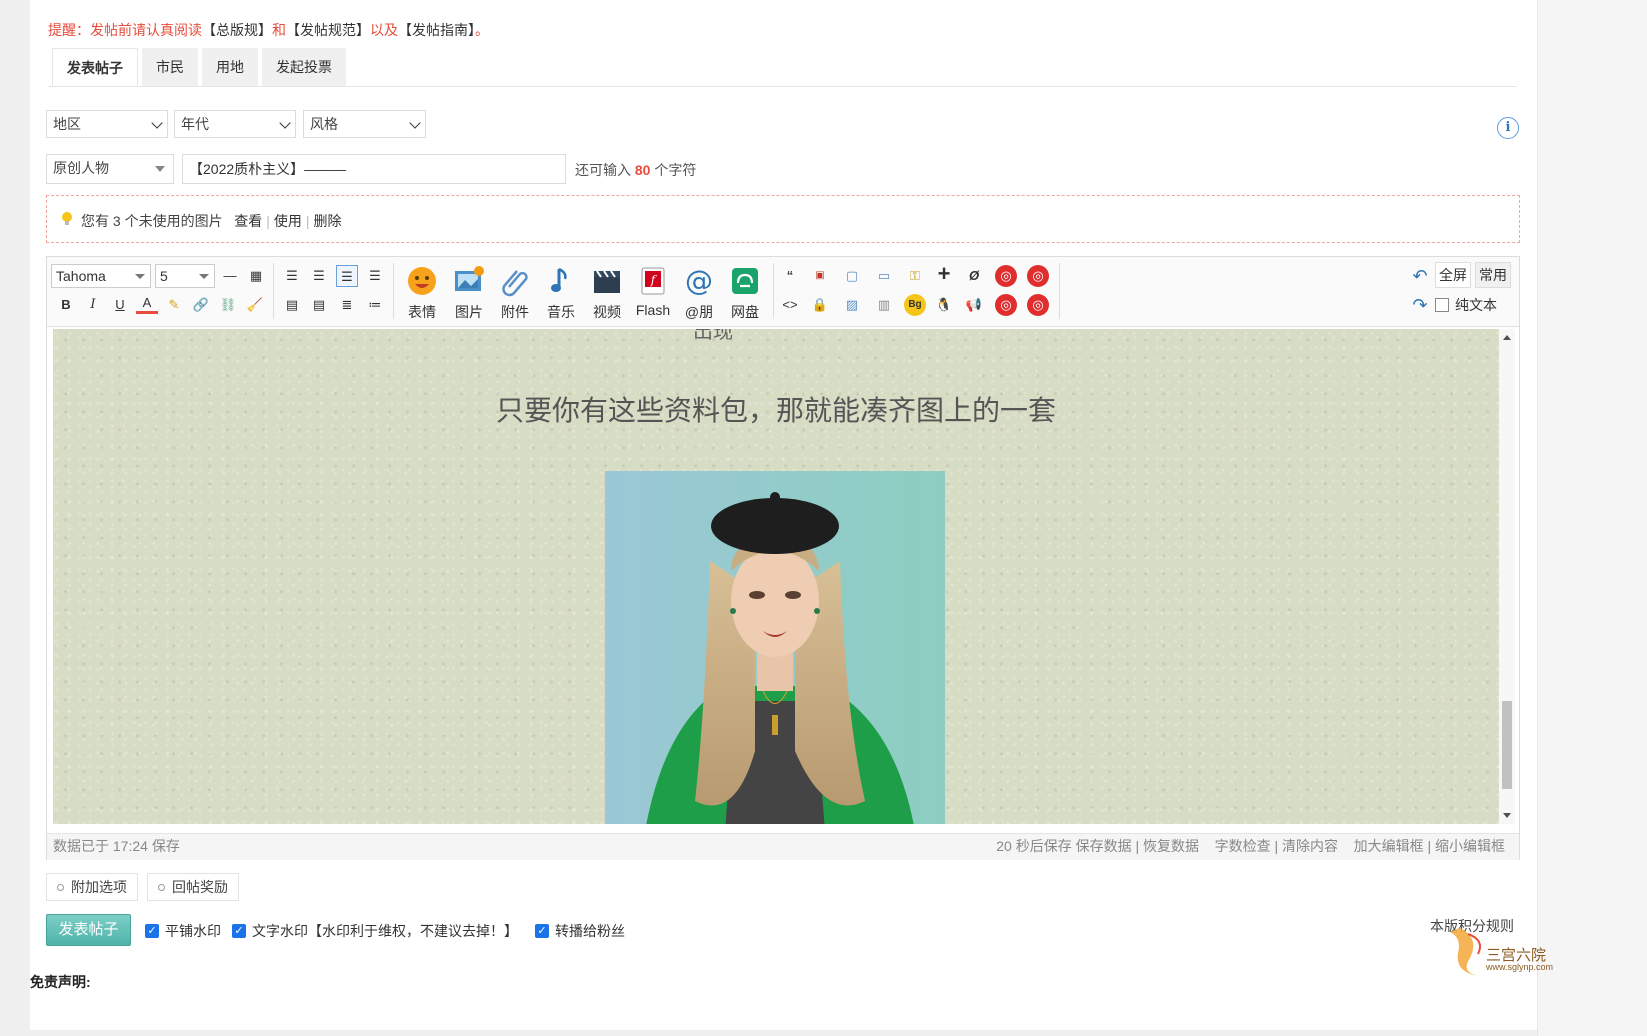 This screenshot has height=1036, width=1647. I want to click on smiley-icon, so click(422, 281).